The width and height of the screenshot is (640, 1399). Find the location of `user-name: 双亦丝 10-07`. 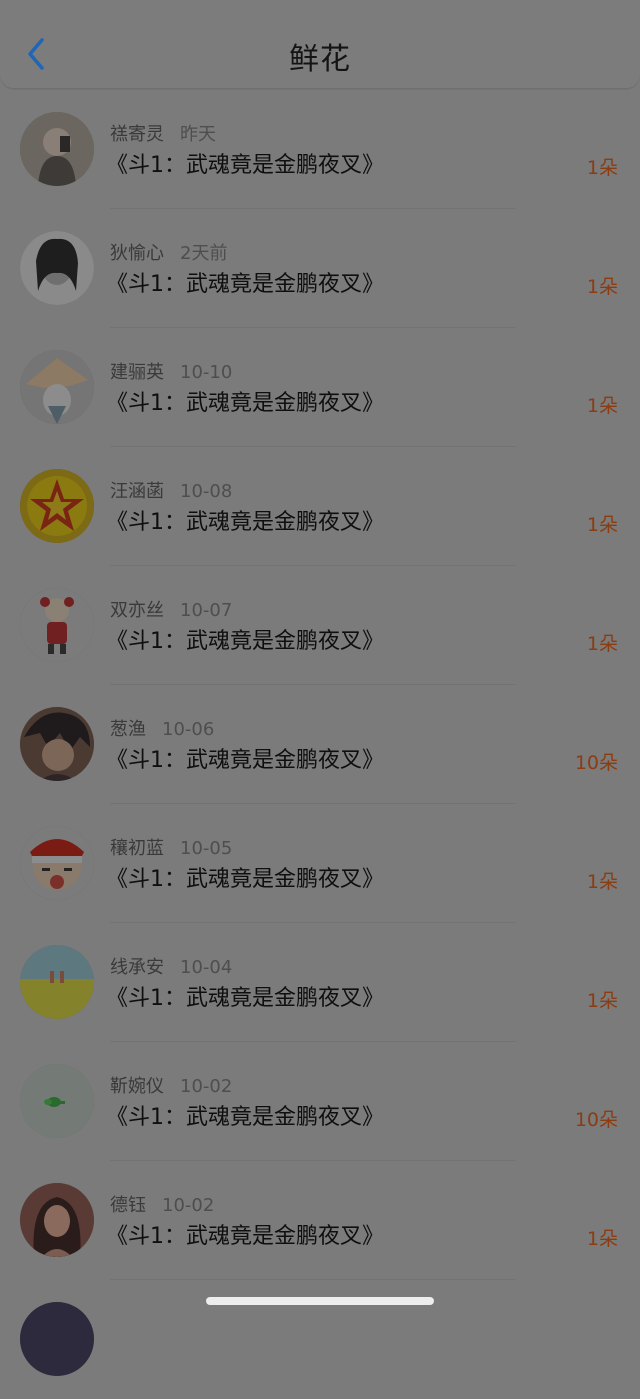

user-name: 双亦丝 10-07 is located at coordinates (171, 610).